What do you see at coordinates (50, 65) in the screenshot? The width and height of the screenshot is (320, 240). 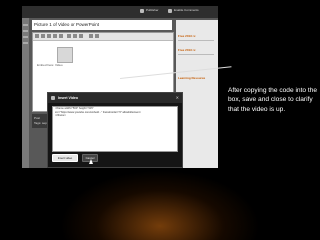 I see `embed-caption: Embed here: Video` at bounding box center [50, 65].